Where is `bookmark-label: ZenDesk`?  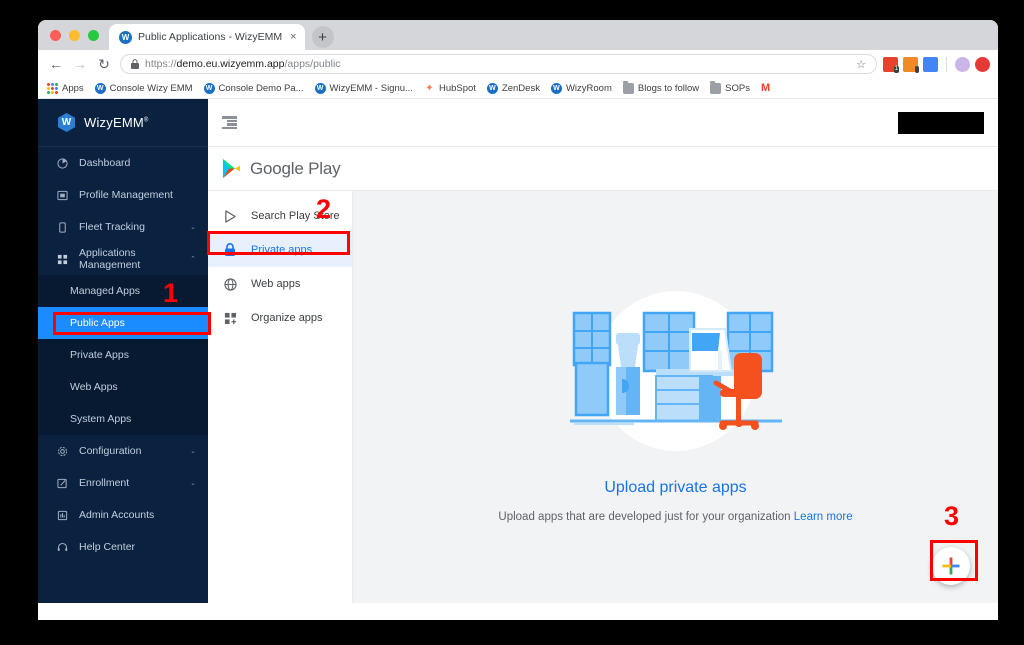
bookmark-label: ZenDesk is located at coordinates (520, 88).